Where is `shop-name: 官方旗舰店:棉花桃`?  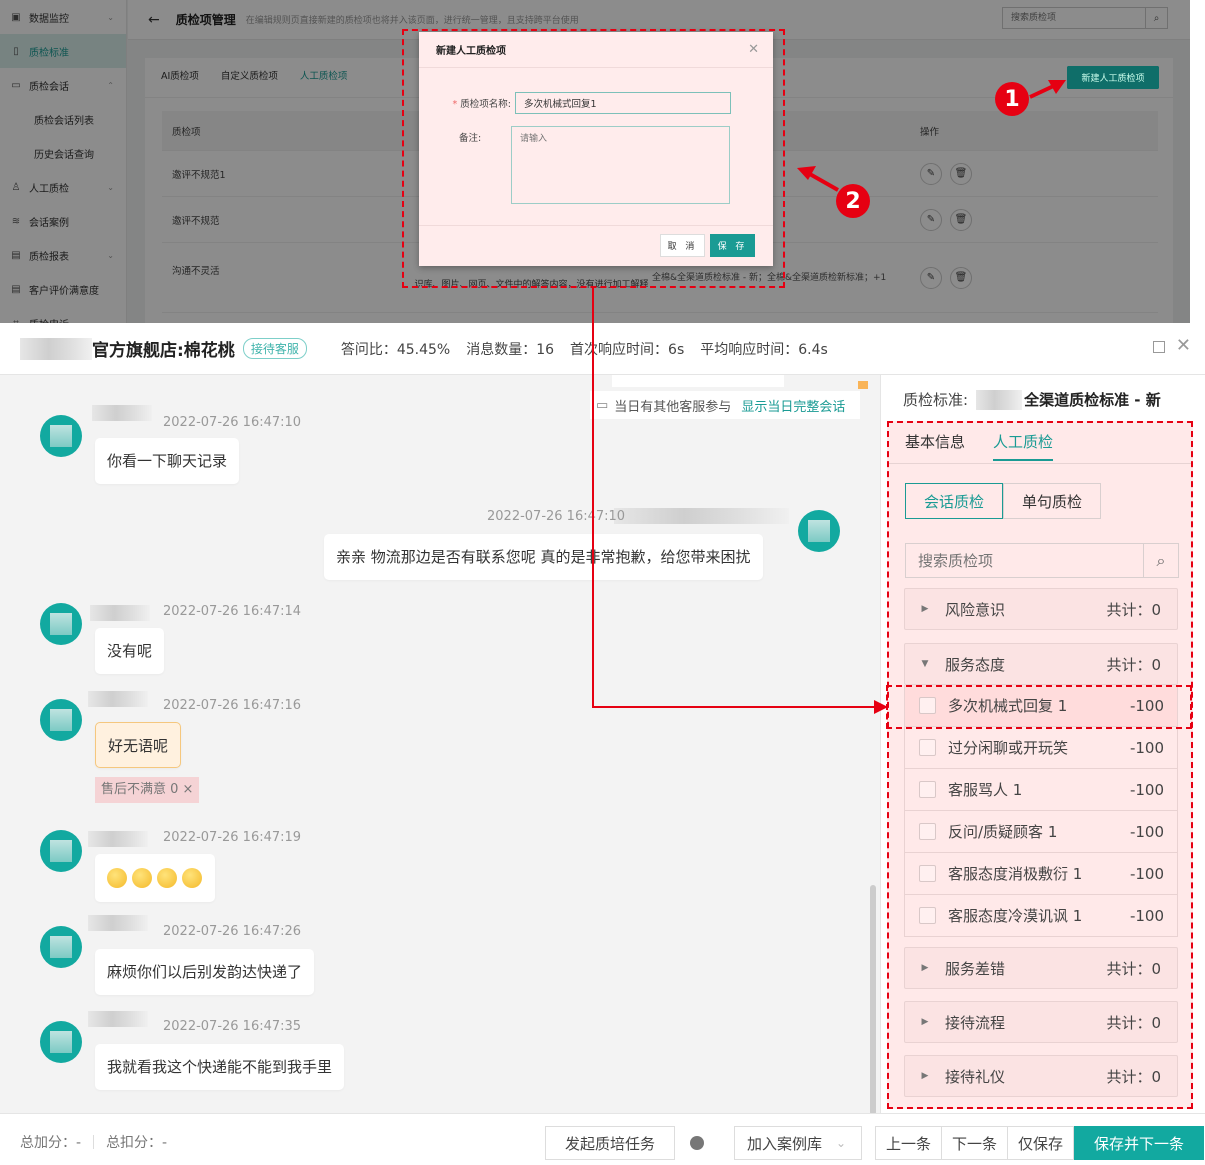 shop-name: 官方旗舰店:棉花桃 is located at coordinates (163, 351).